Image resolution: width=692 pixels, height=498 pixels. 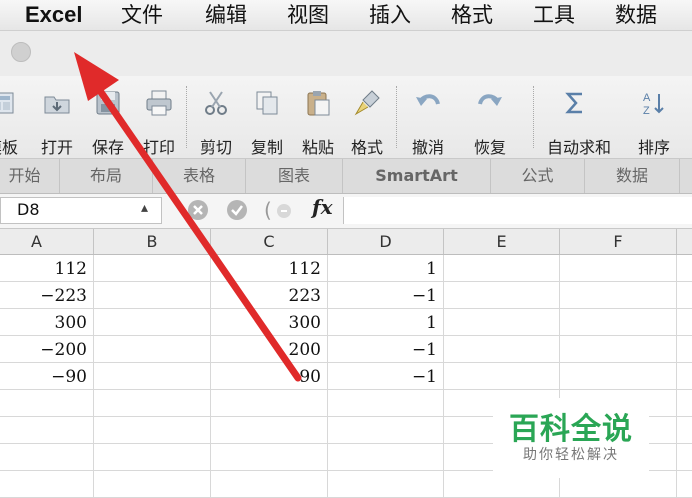 What do you see at coordinates (502, 241) in the screenshot?
I see `column-header-e: E` at bounding box center [502, 241].